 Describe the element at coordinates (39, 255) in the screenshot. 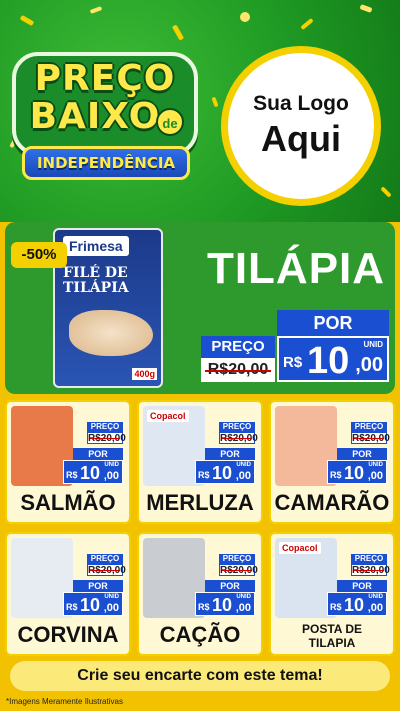

I see `discount-badge: -50%` at that location.